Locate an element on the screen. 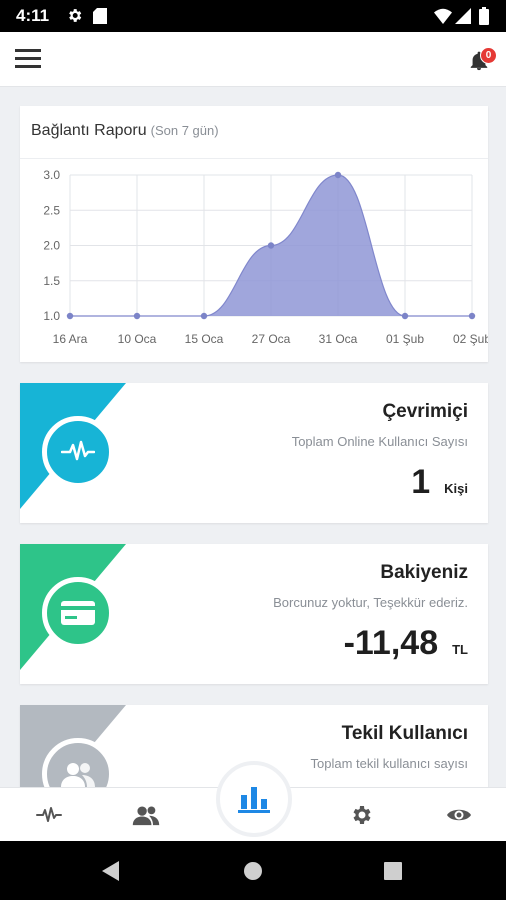  eye-icon is located at coordinates (459, 815).